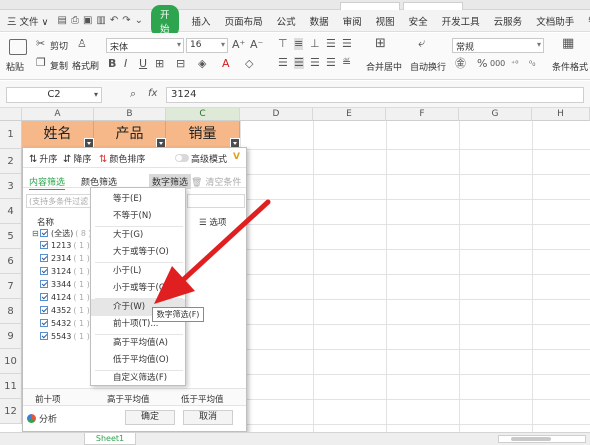  I want to click on wrap-text-button: 自动换行, so click(428, 66).